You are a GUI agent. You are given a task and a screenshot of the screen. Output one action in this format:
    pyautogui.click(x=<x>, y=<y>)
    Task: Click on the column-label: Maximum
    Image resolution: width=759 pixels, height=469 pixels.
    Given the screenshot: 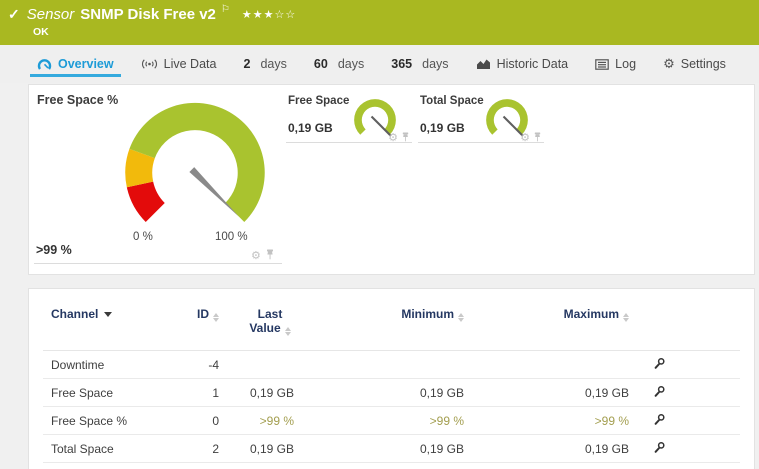 What is the action you would take?
    pyautogui.click(x=591, y=314)
    